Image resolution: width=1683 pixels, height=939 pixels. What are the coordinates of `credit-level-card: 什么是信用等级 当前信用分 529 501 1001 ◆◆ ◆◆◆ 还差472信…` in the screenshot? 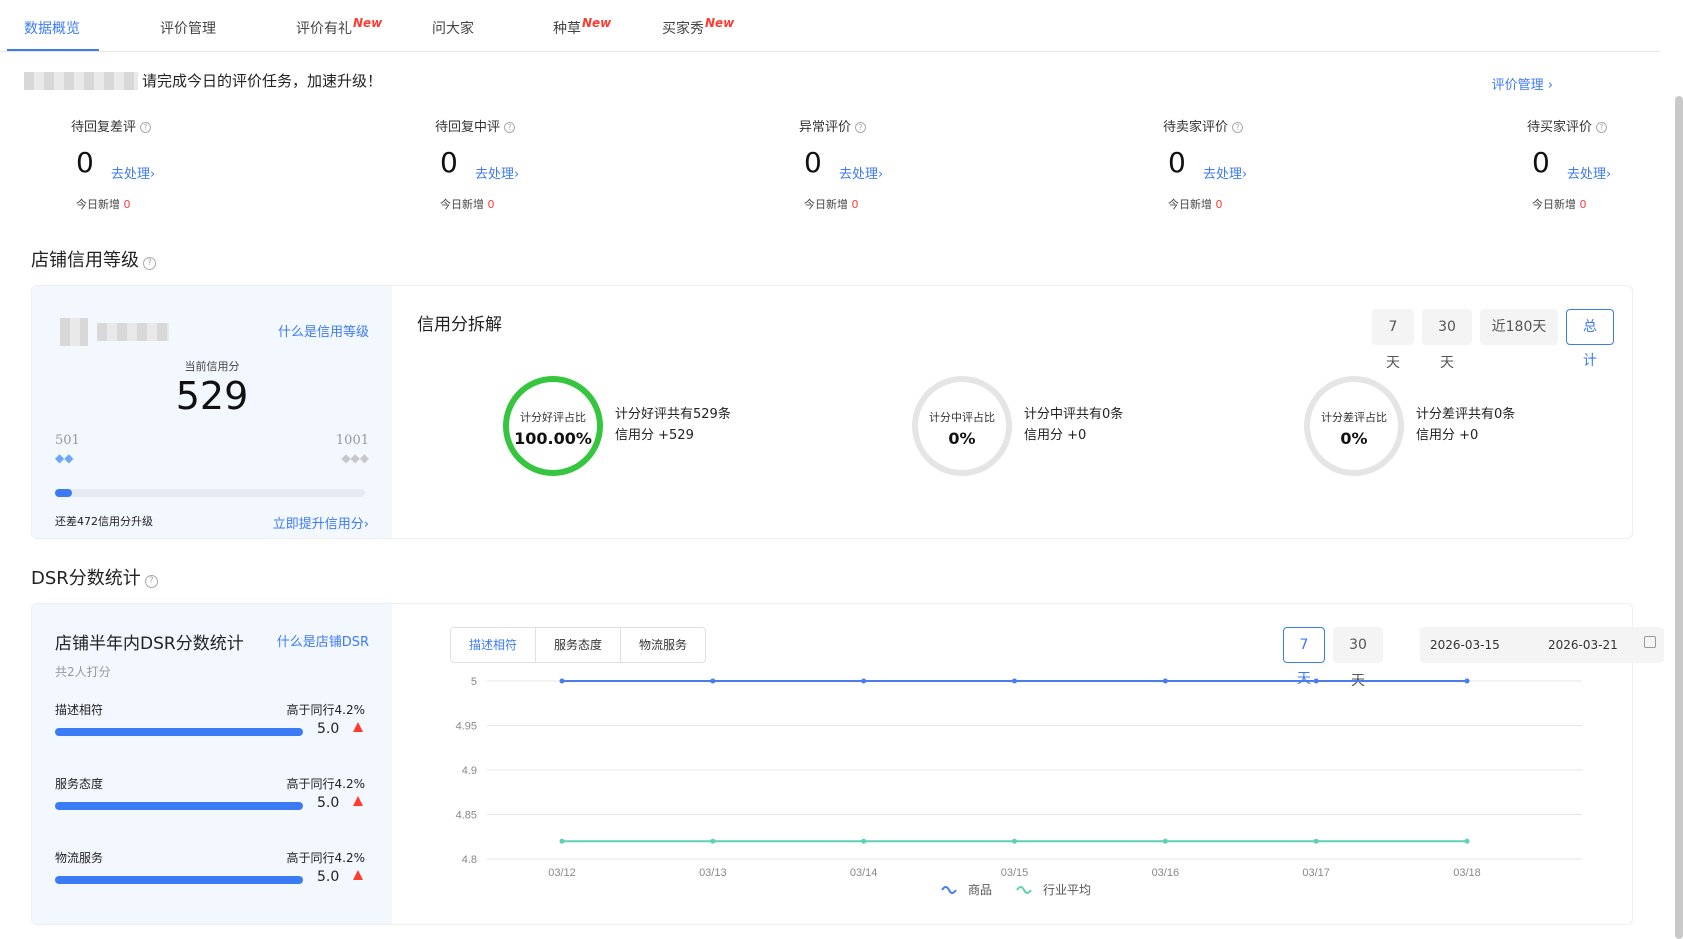 It's located at (212, 412).